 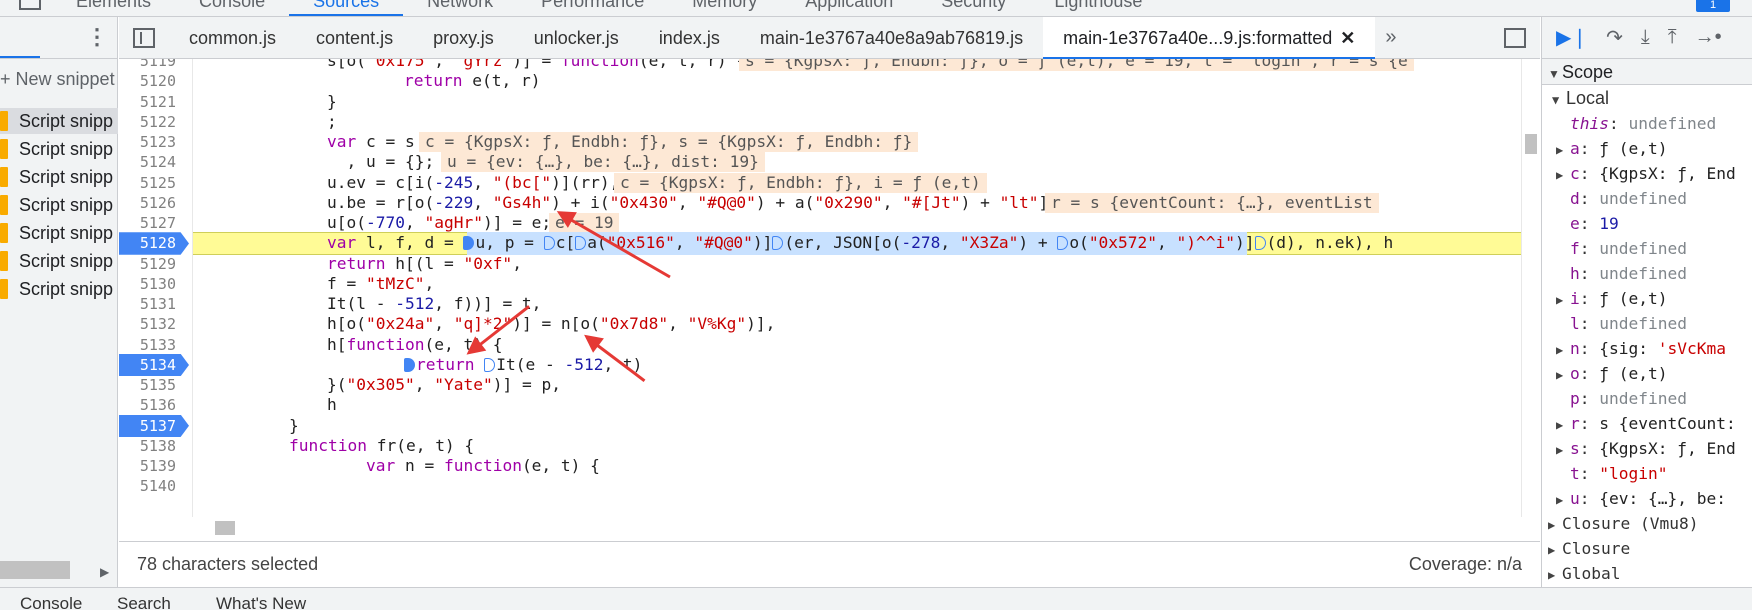 I want to click on issues-badge: 1, so click(x=1713, y=6).